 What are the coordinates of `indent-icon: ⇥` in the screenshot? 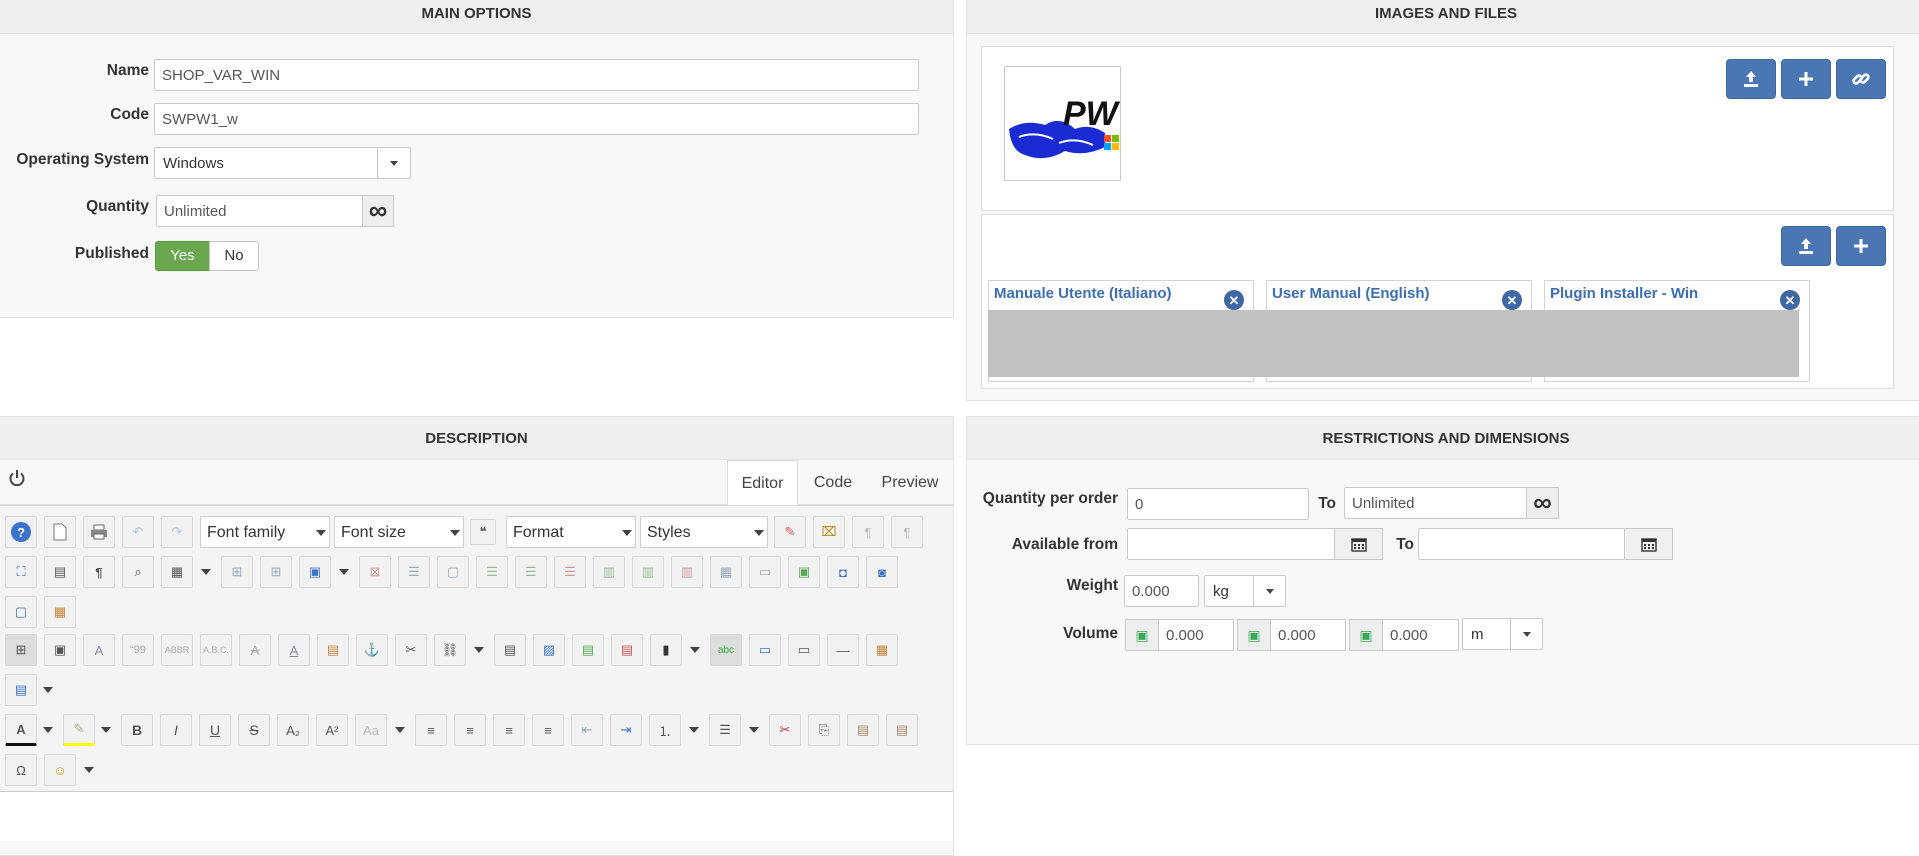 It's located at (626, 730).